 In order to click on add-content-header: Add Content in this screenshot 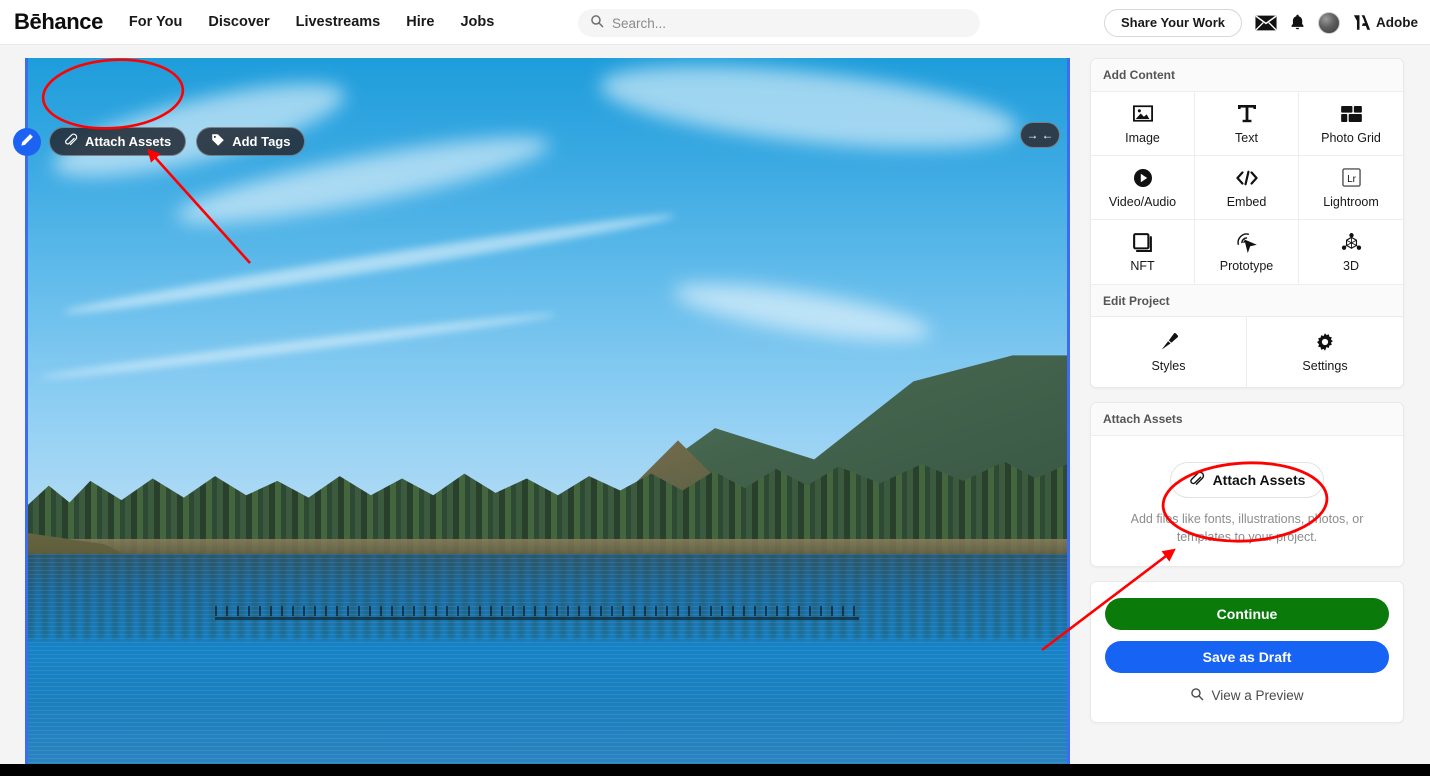, I will do `click(1247, 75)`.